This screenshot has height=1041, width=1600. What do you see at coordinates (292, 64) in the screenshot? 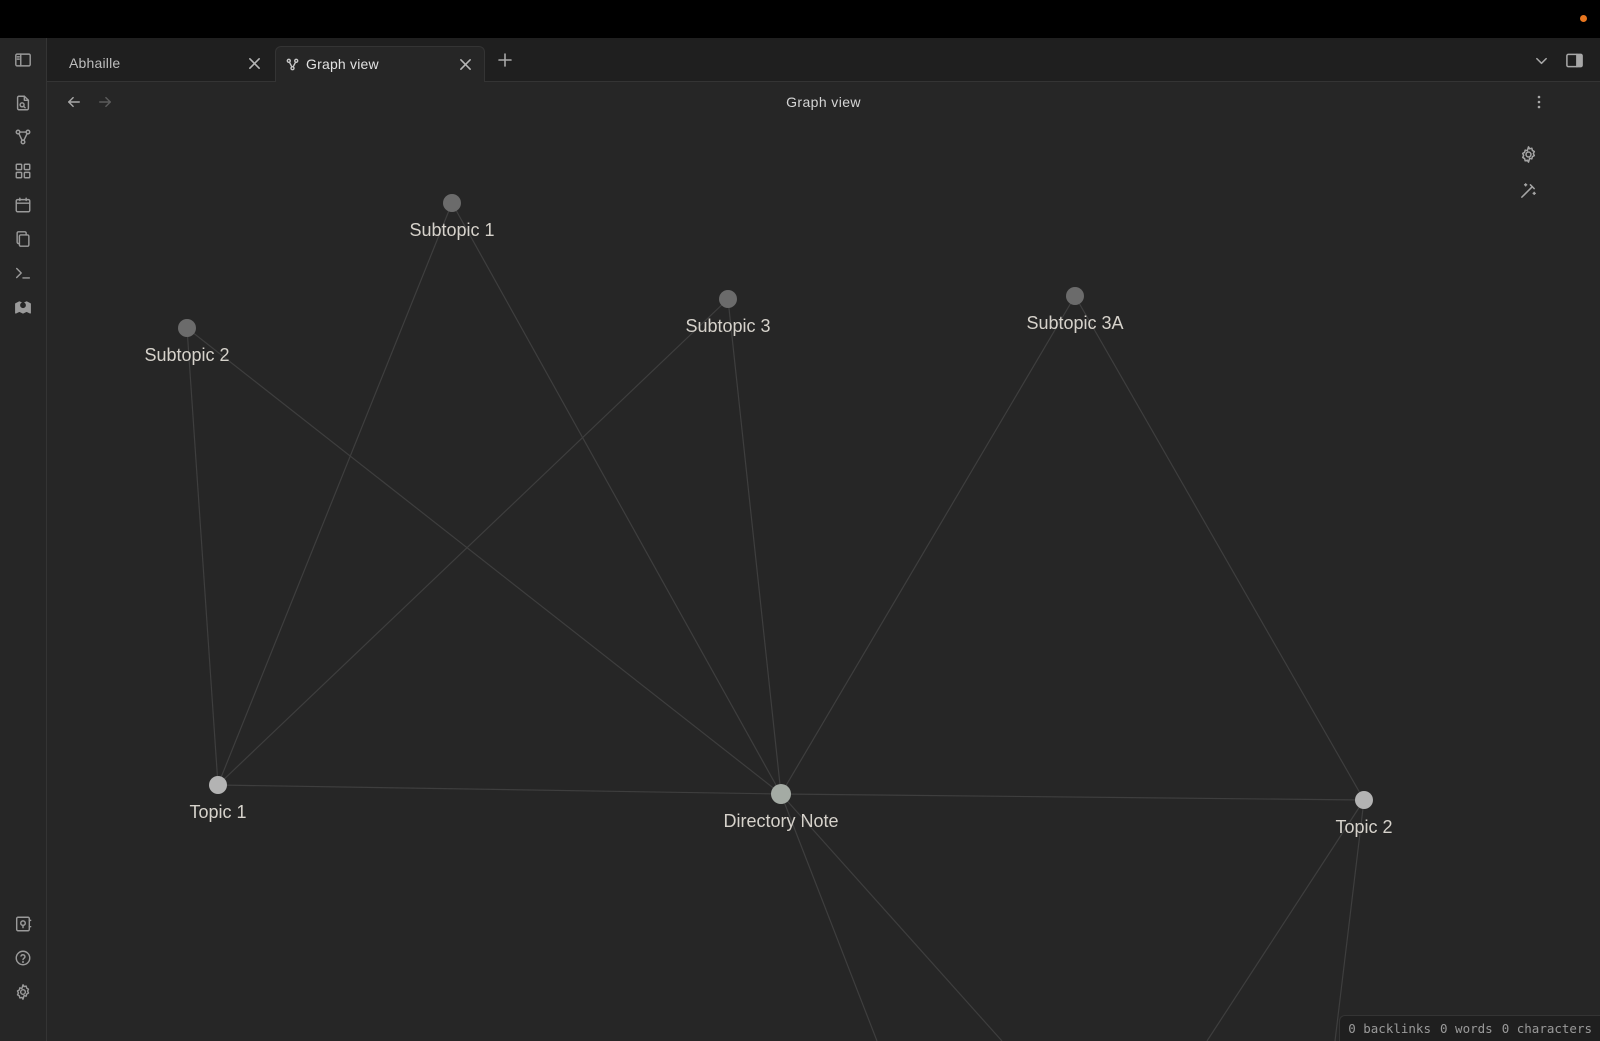
I see `graph-tab-icon` at bounding box center [292, 64].